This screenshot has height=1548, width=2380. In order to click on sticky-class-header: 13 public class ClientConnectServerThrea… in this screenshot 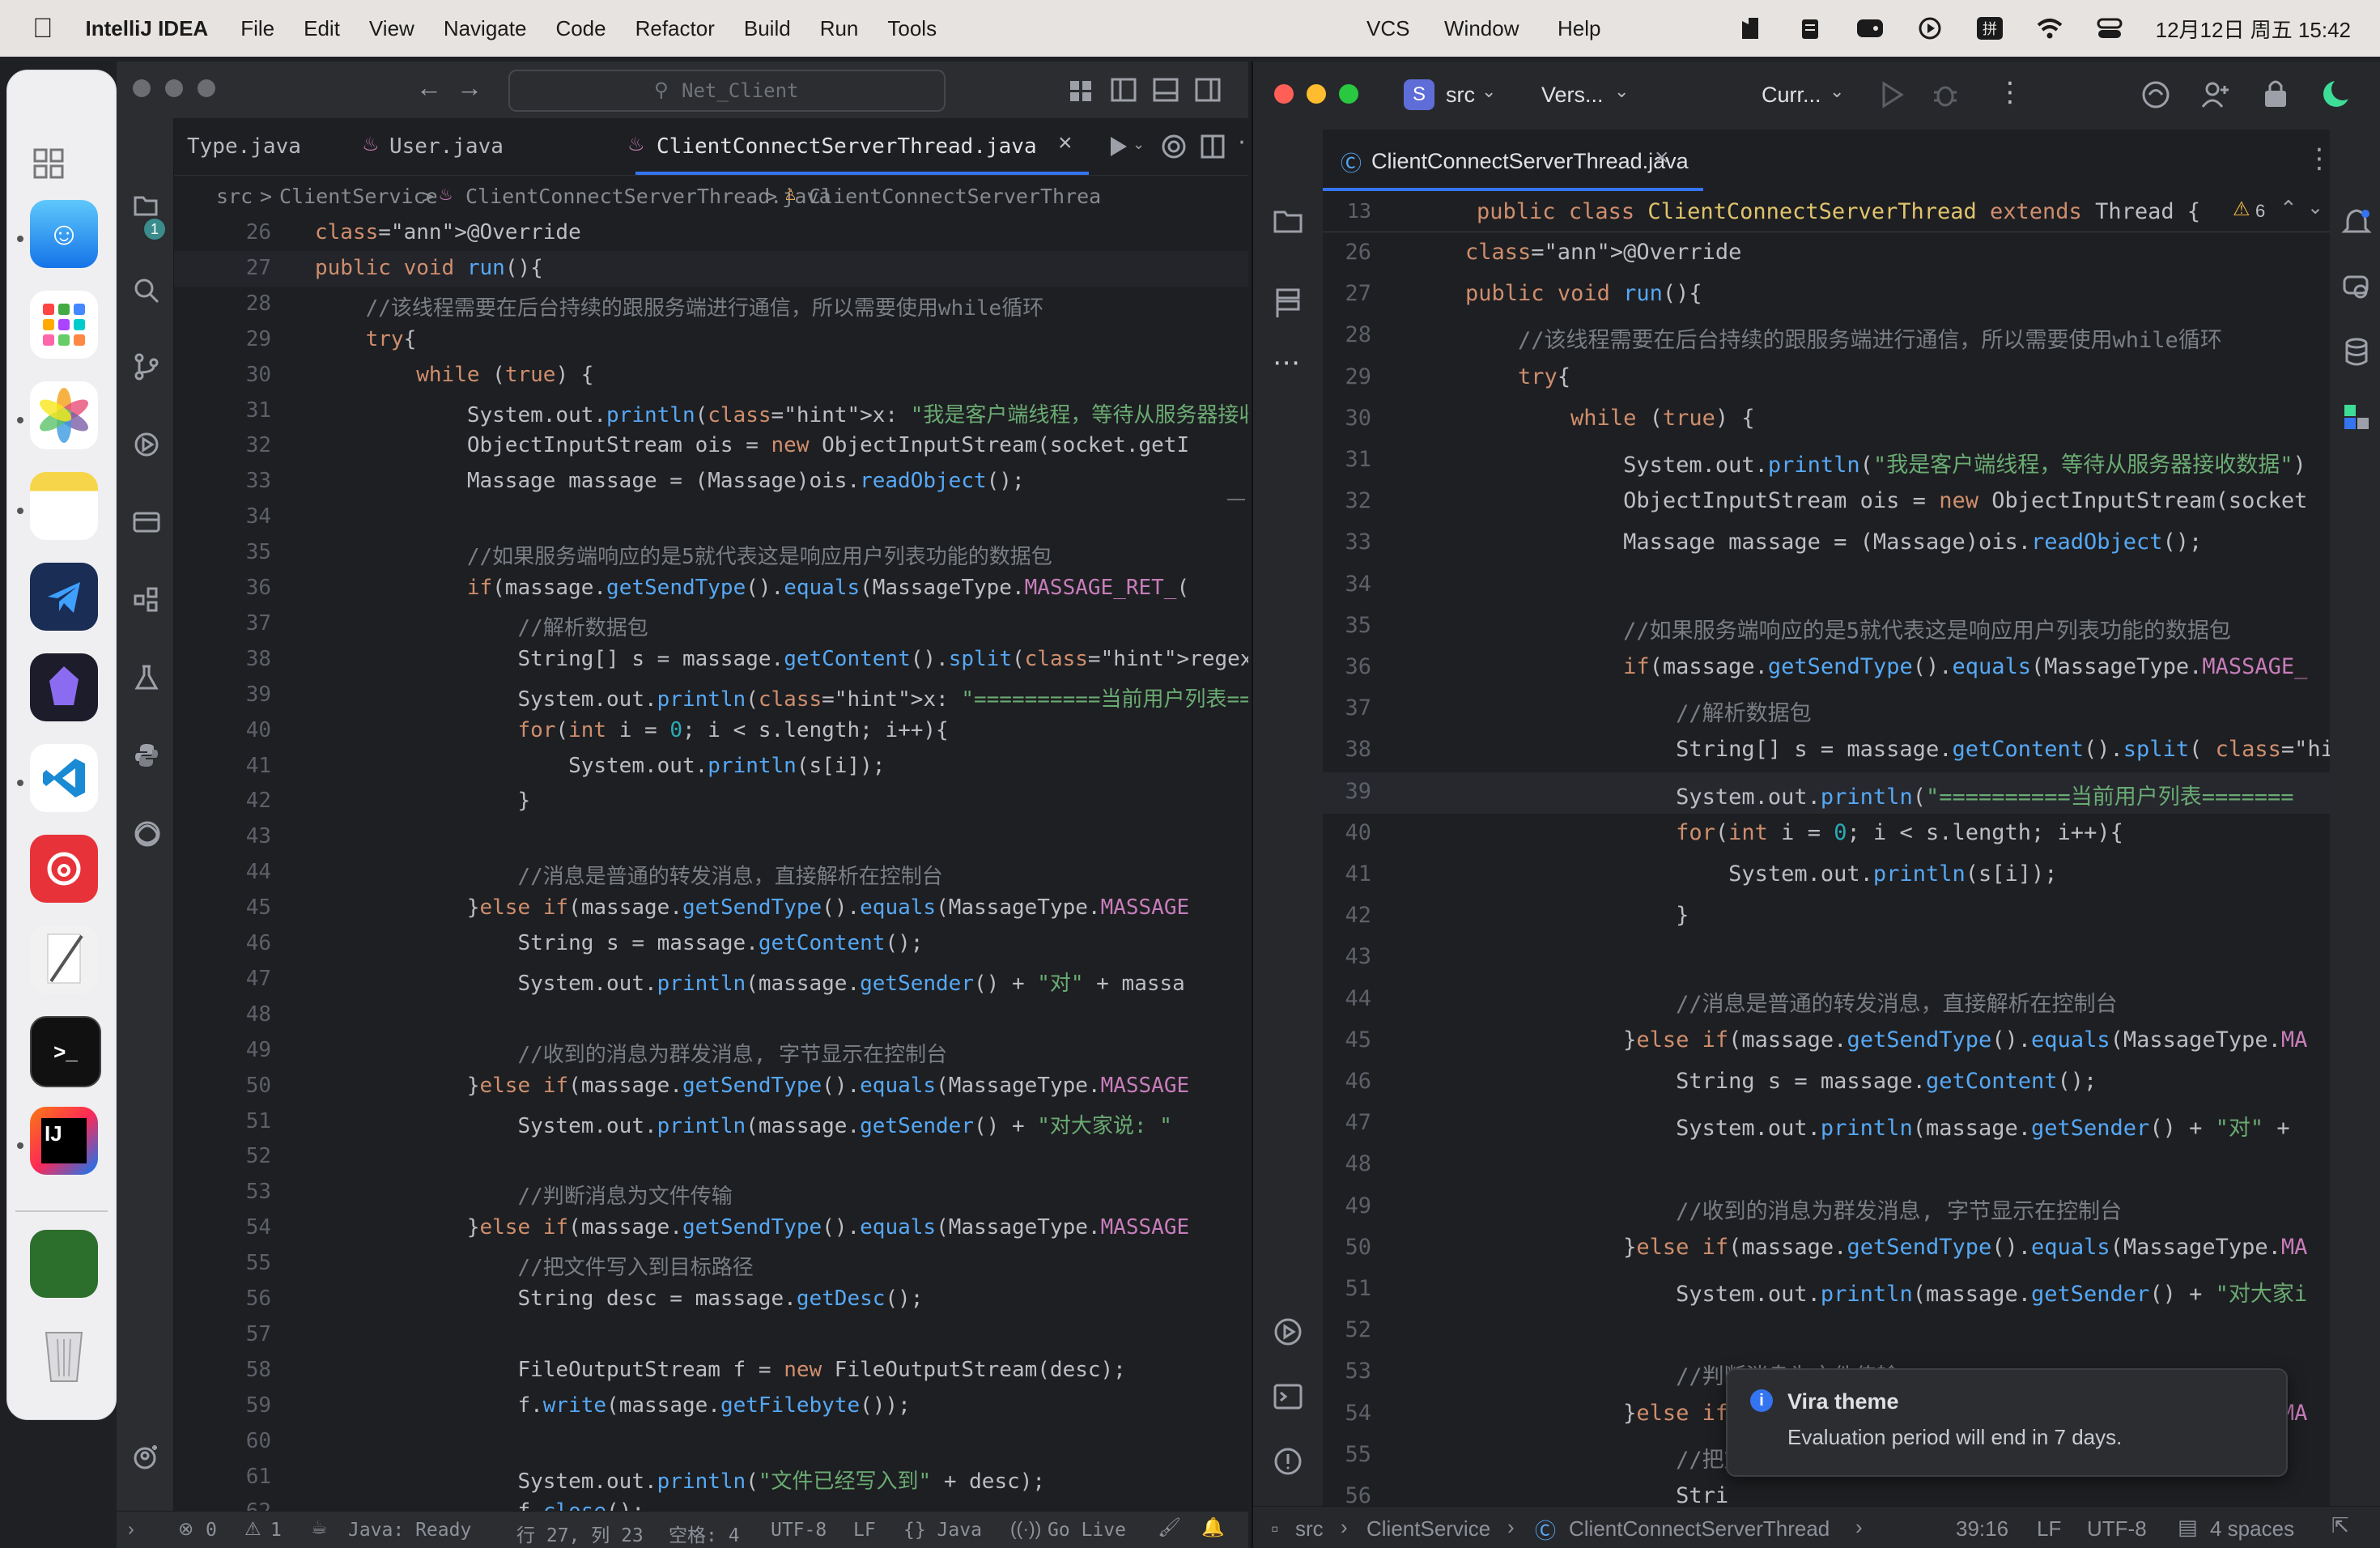, I will do `click(1827, 211)`.